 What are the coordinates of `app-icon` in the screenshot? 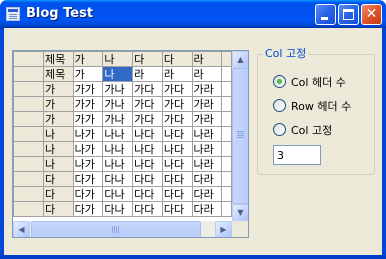 It's located at (13, 14).